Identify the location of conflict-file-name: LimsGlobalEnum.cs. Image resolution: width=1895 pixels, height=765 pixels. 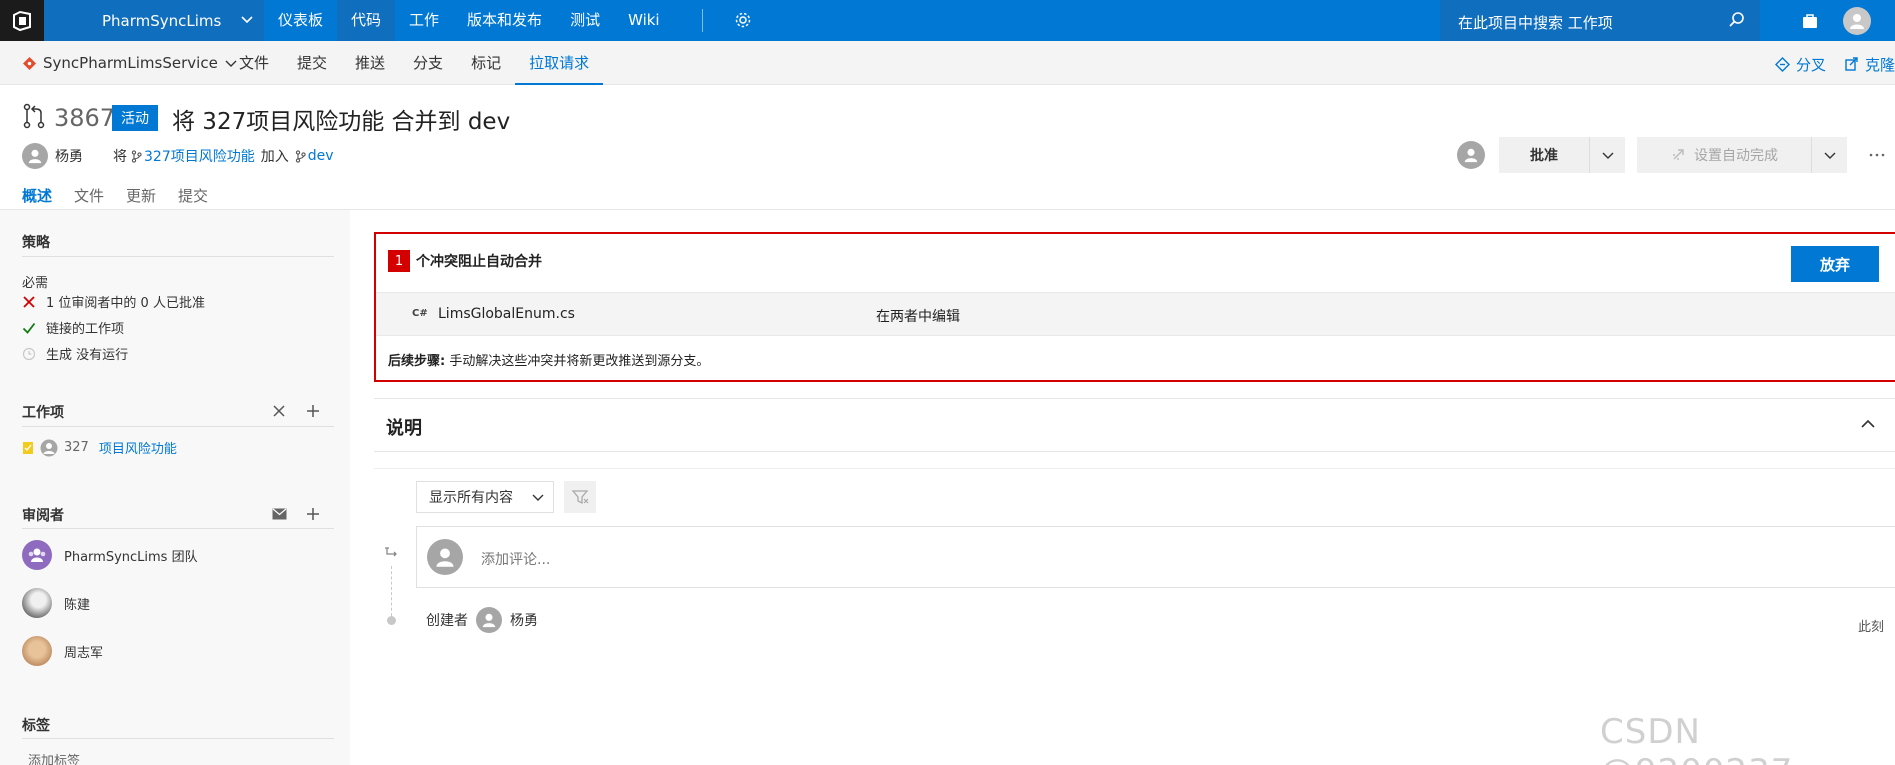
(506, 314).